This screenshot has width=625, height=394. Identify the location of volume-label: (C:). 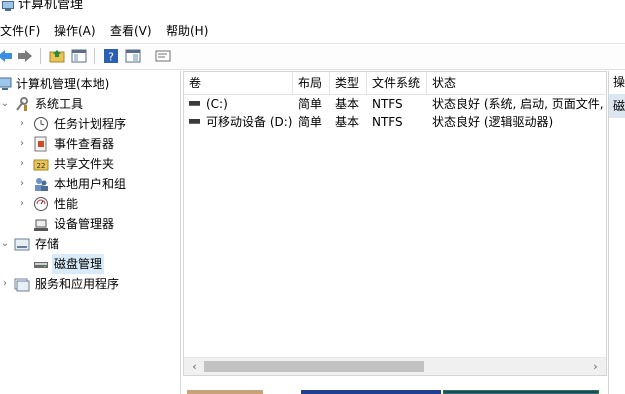
(217, 104).